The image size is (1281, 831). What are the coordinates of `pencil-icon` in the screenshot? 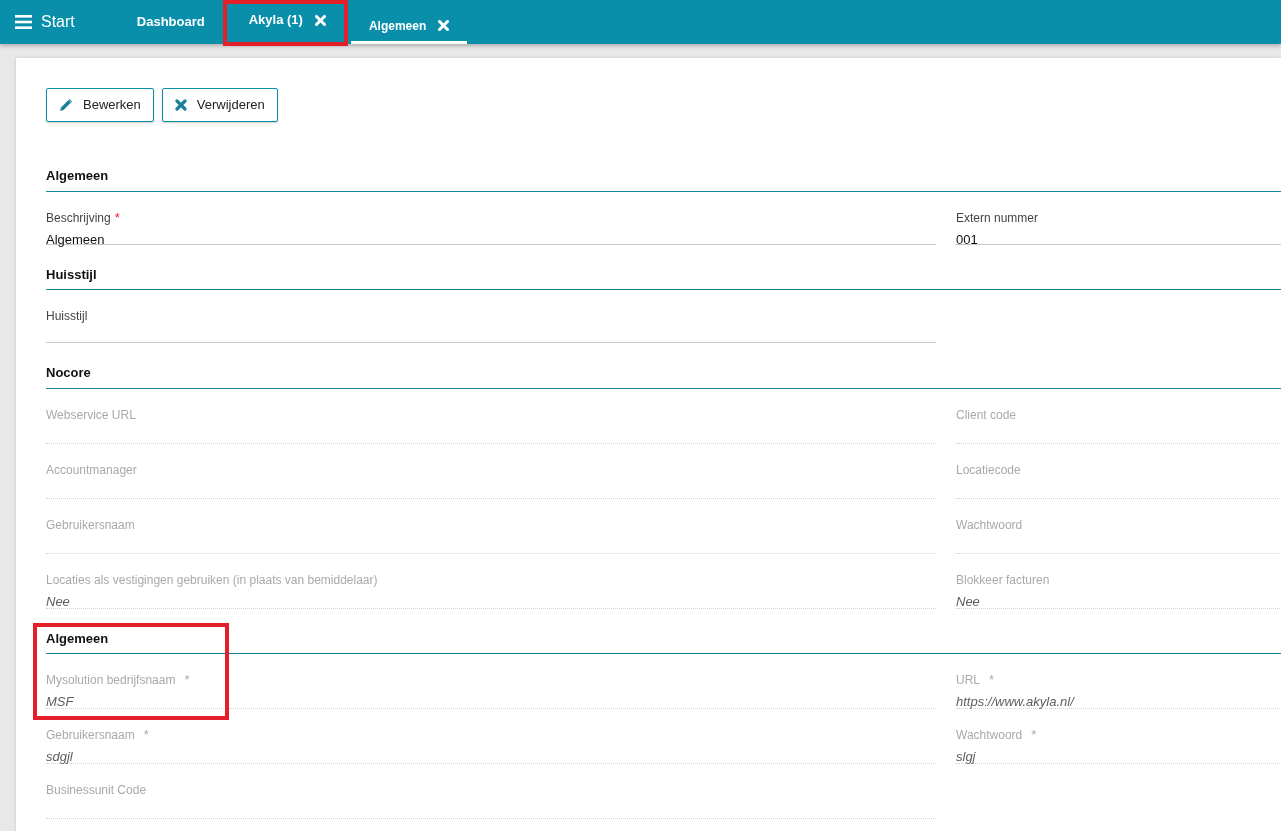 It's located at (66, 105).